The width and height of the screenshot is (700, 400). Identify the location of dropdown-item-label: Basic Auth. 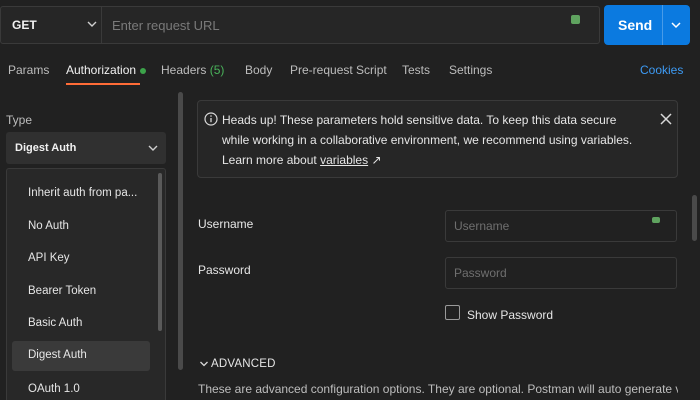
(55, 323).